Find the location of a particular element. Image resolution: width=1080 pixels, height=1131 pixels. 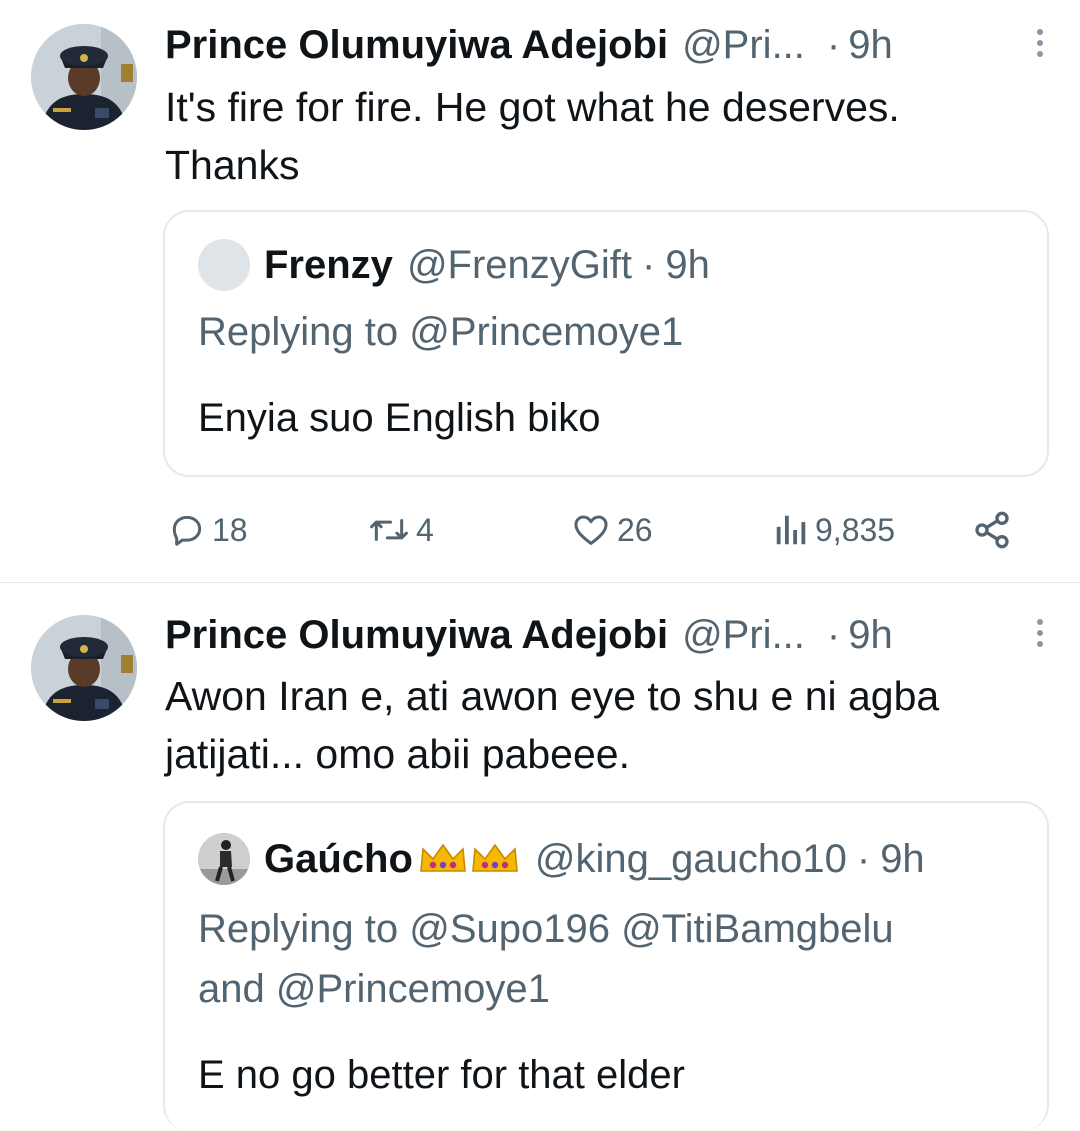

reply-count: 18 is located at coordinates (230, 529).